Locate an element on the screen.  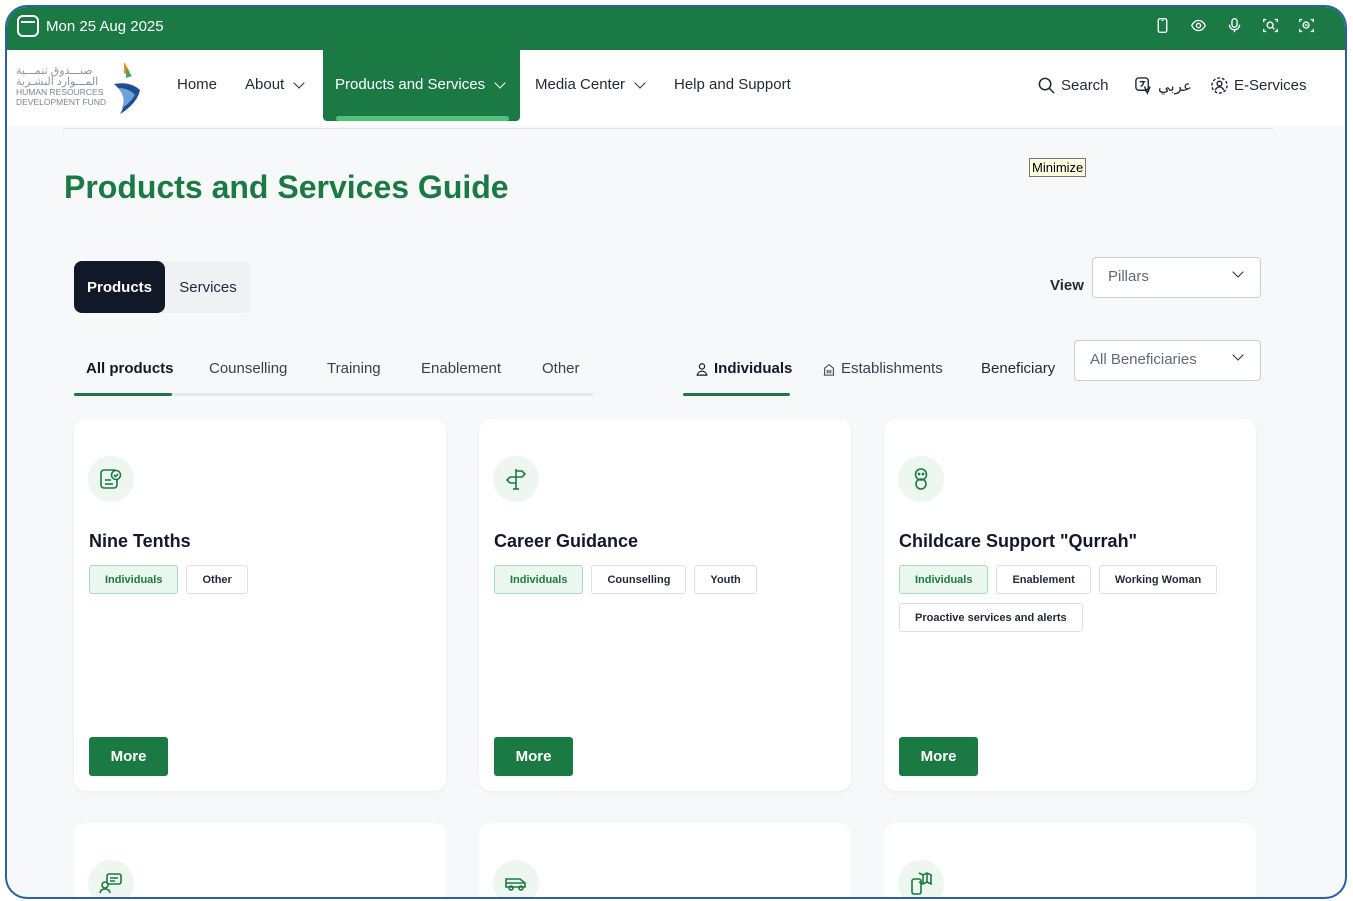
phone-icon is located at coordinates (1162, 25).